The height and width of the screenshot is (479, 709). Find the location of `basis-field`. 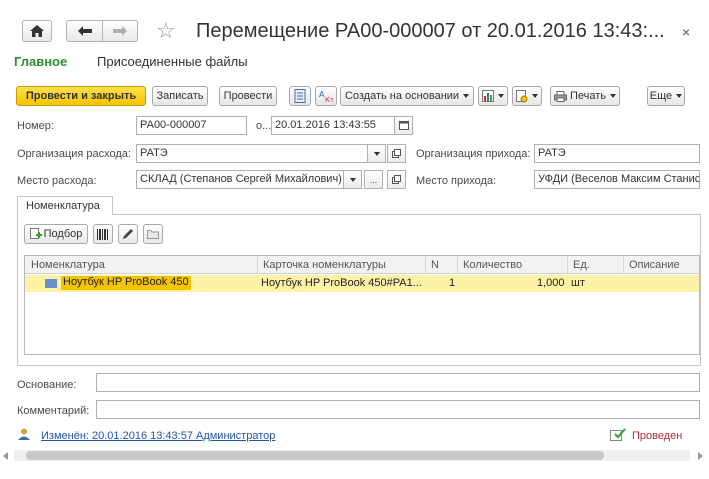

basis-field is located at coordinates (398, 382).